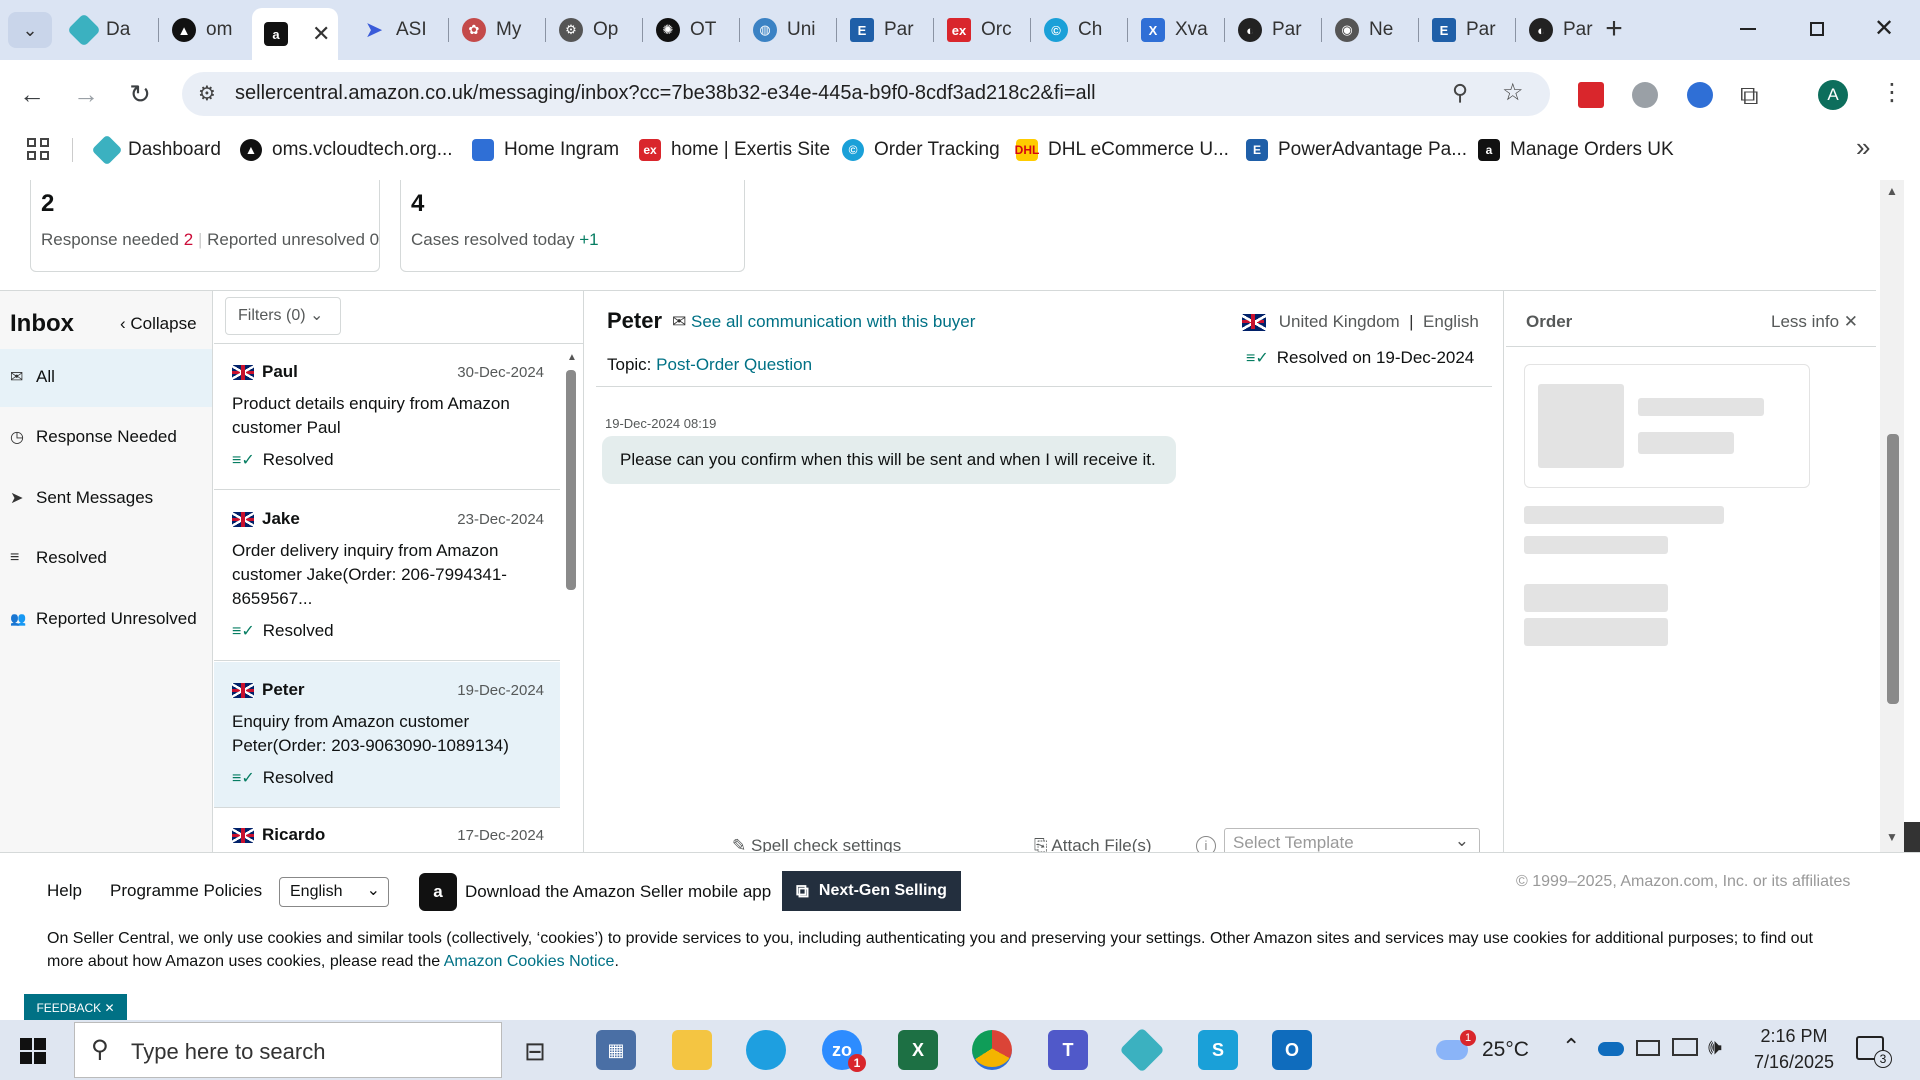 This screenshot has width=1920, height=1080. Describe the element at coordinates (58, 558) in the screenshot. I see `nav-item-resolved: ≡ Resolved` at that location.